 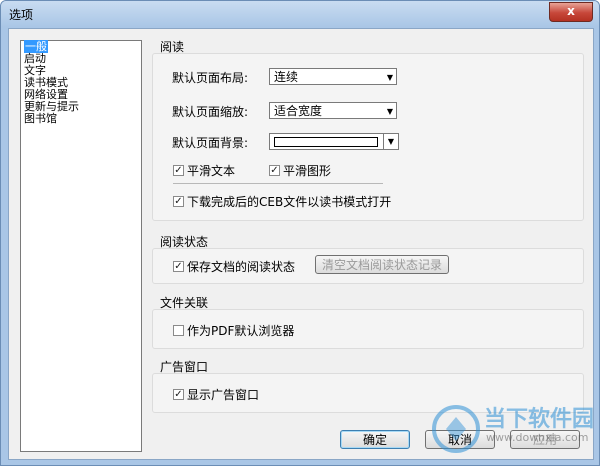 What do you see at coordinates (210, 78) in the screenshot?
I see `layout-label: 默认页面布局:` at bounding box center [210, 78].